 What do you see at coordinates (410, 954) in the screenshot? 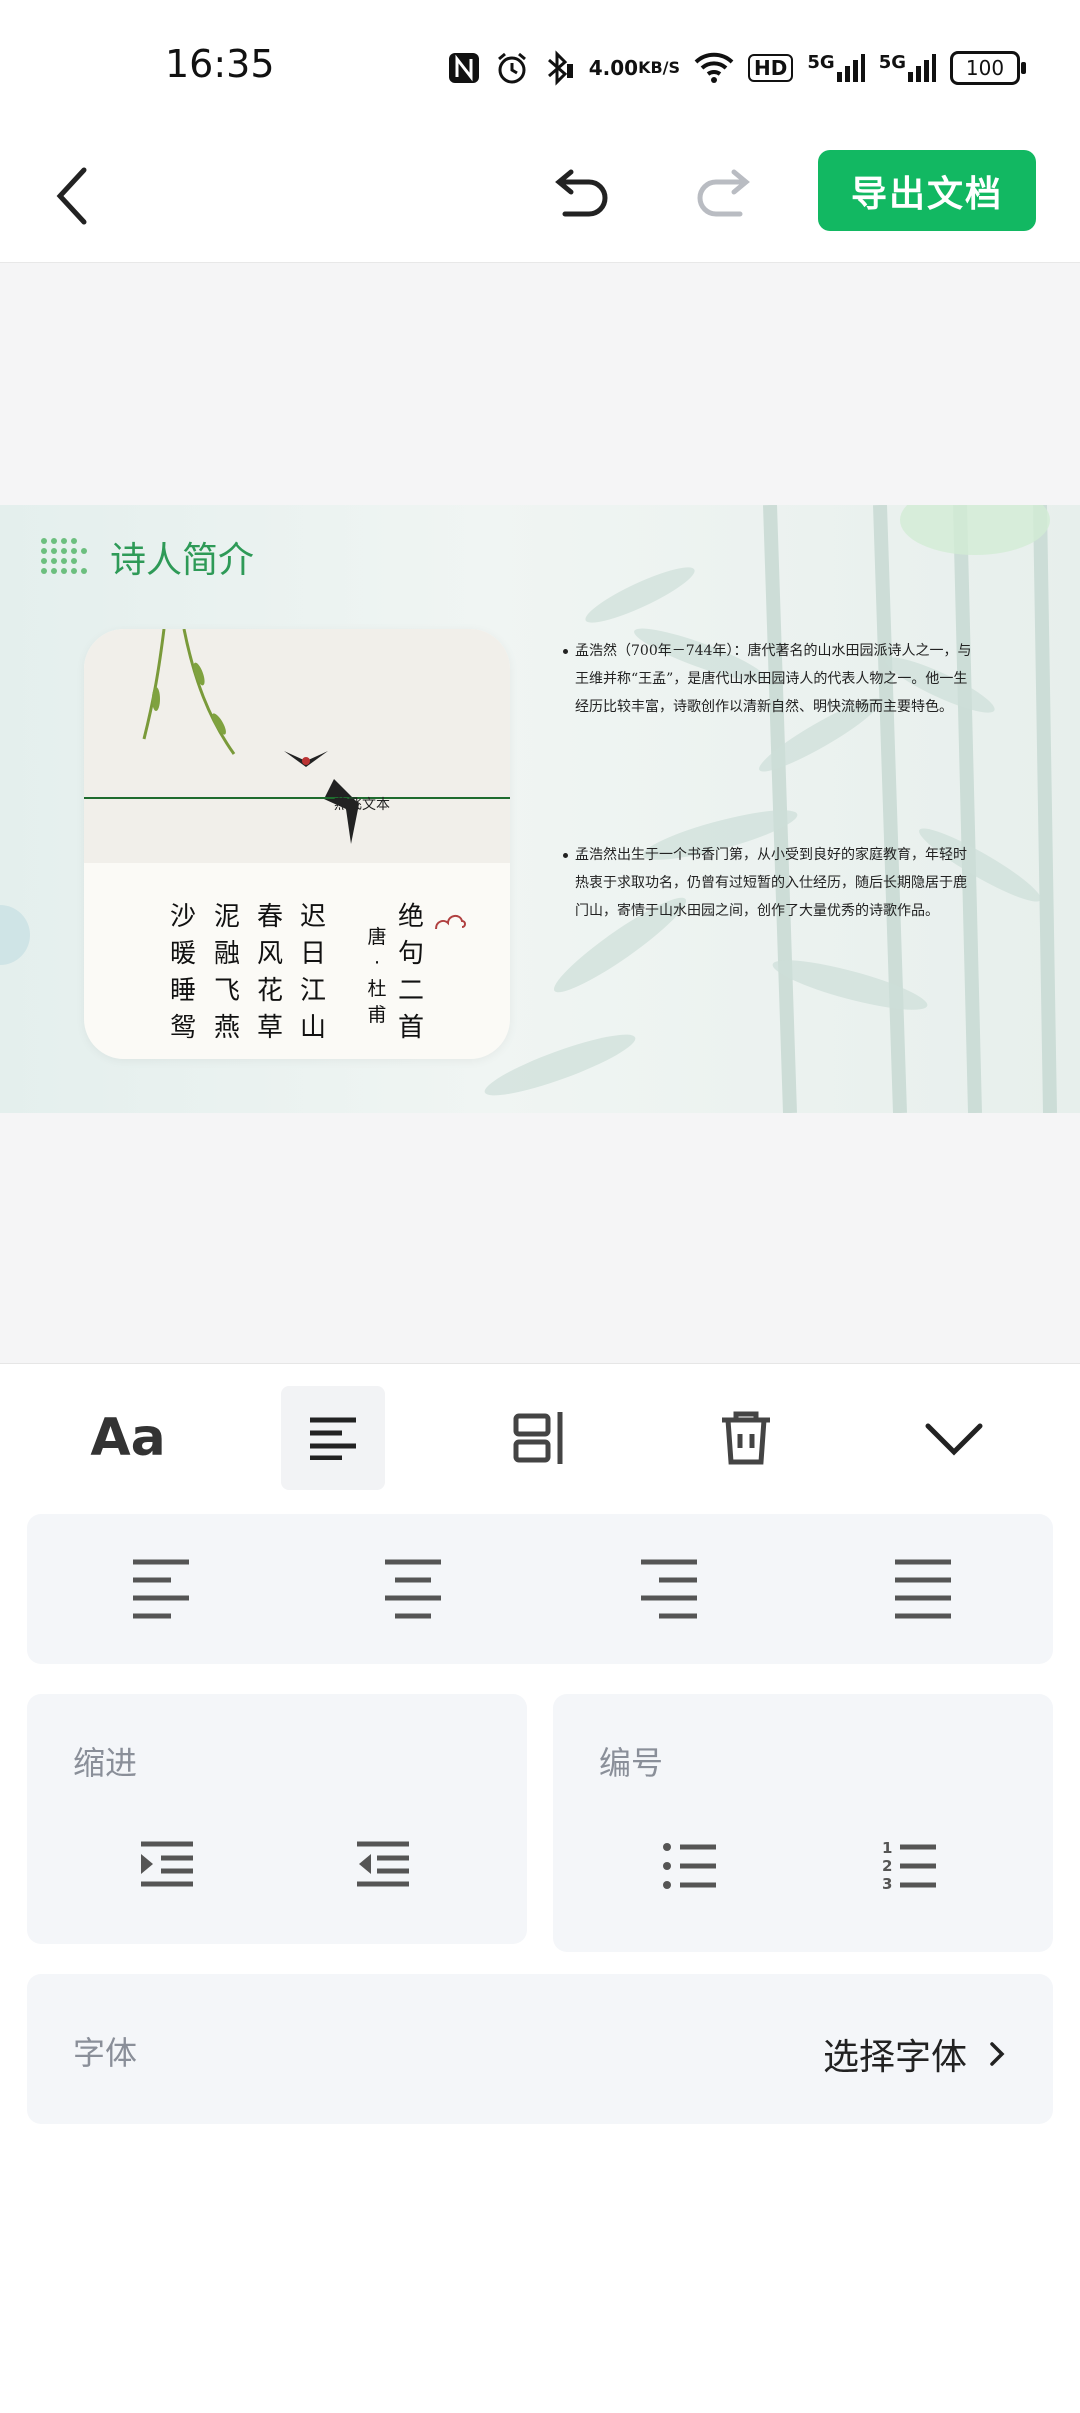
I see `title-char: 句` at bounding box center [410, 954].